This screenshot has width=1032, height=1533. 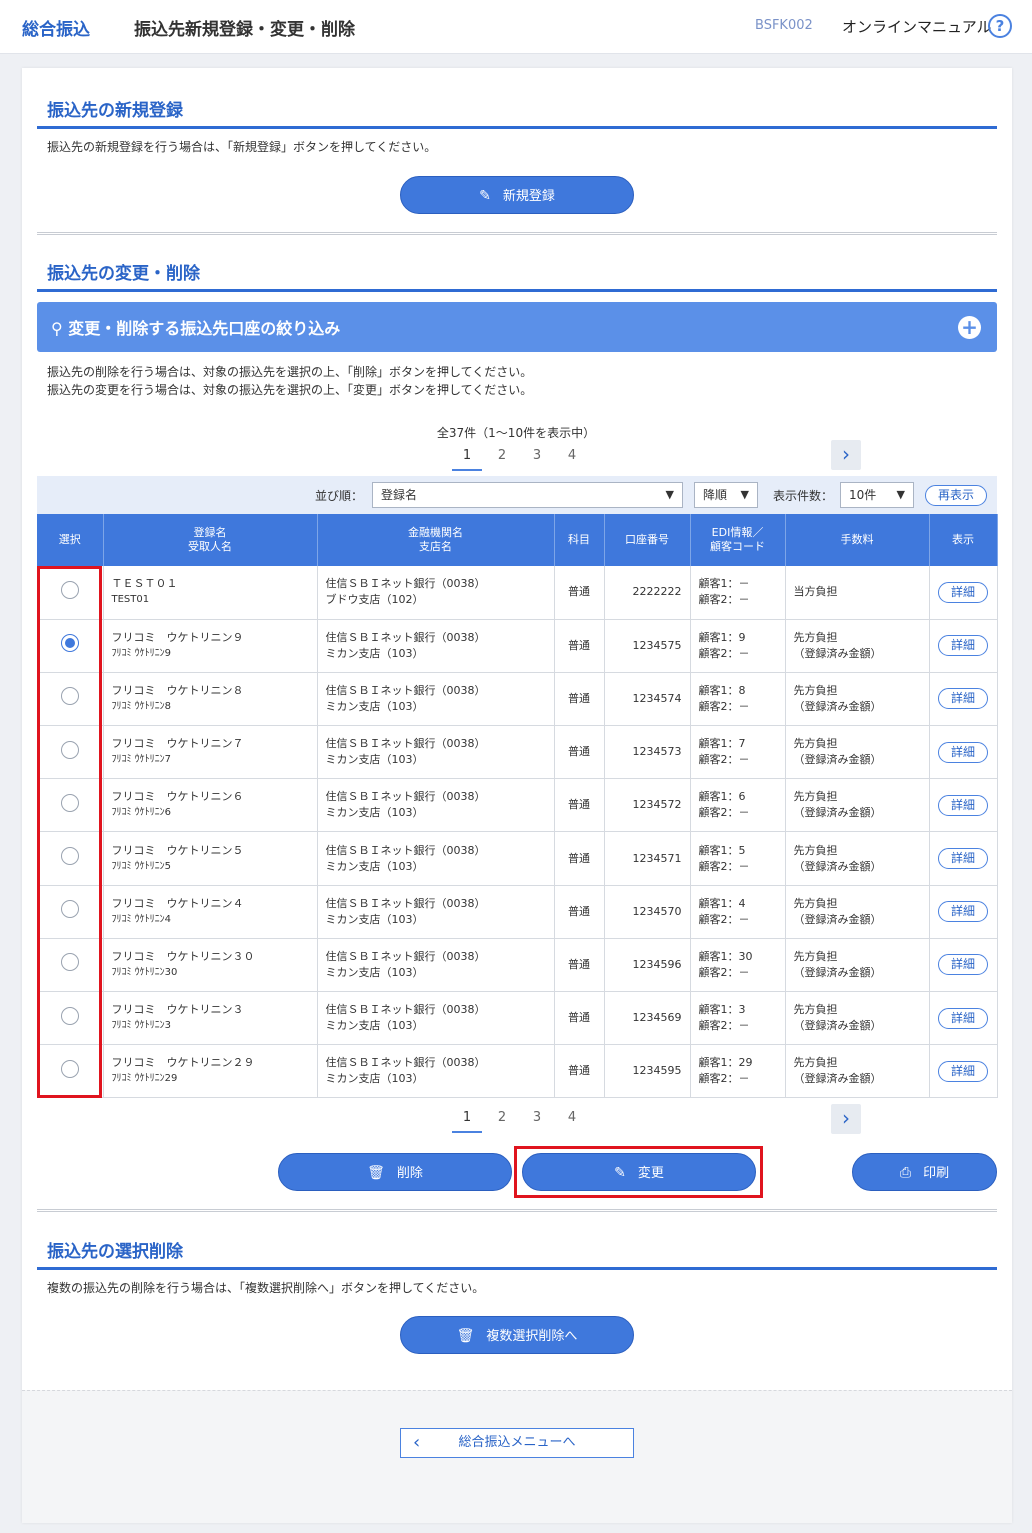 What do you see at coordinates (527, 495) in the screenshot?
I see `sort-select: 登録名 ▼` at bounding box center [527, 495].